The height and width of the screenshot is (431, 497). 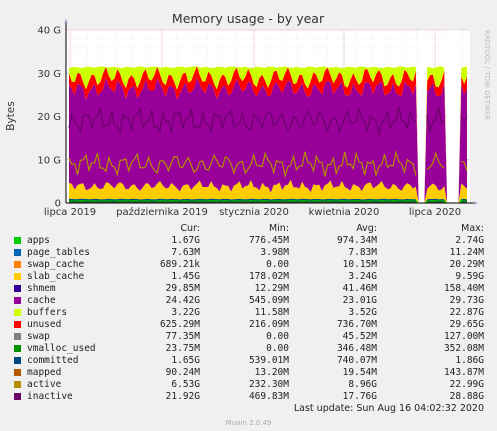 I want to click on line-committed, so click(x=268, y=199).